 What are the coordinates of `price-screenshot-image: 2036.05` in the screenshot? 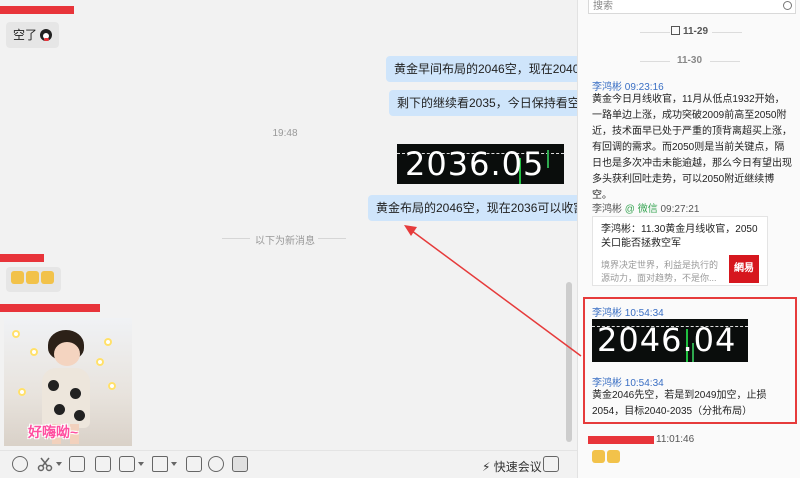 It's located at (480, 164).